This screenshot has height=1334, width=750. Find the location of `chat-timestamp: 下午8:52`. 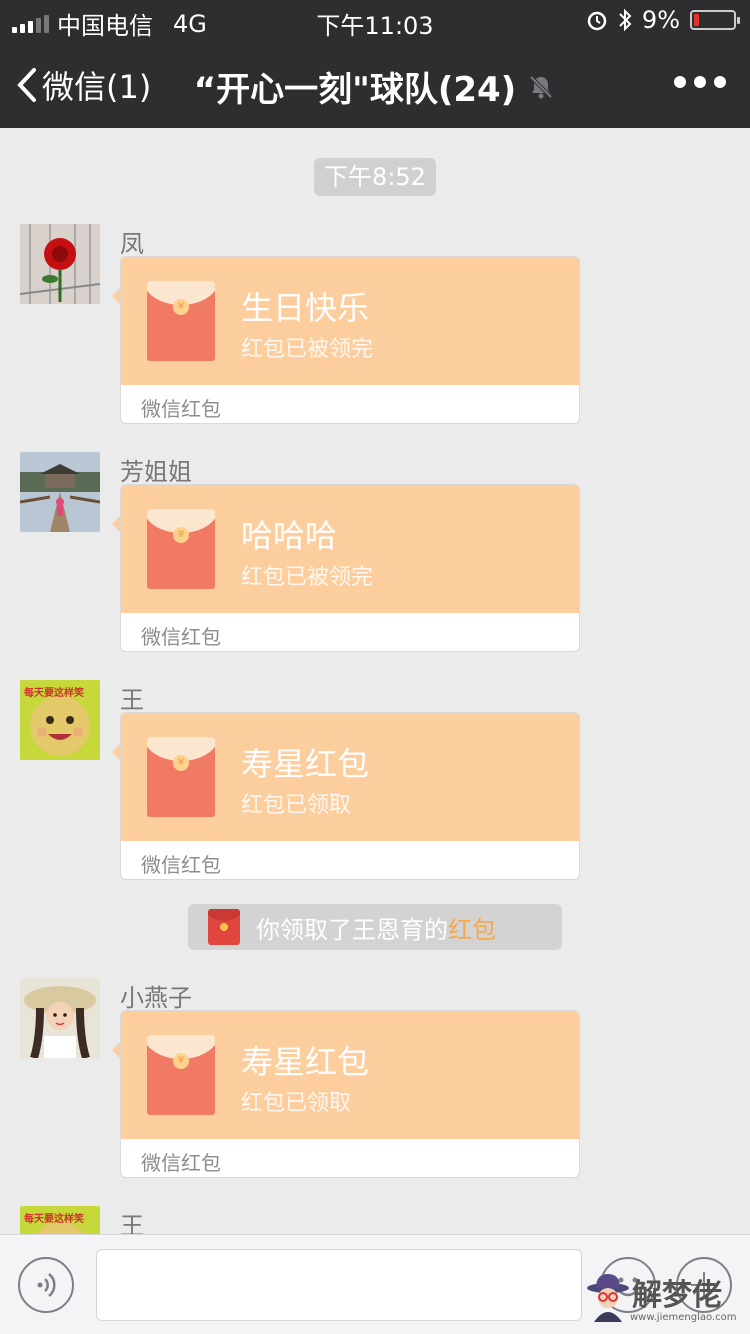

chat-timestamp: 下午8:52 is located at coordinates (375, 177).